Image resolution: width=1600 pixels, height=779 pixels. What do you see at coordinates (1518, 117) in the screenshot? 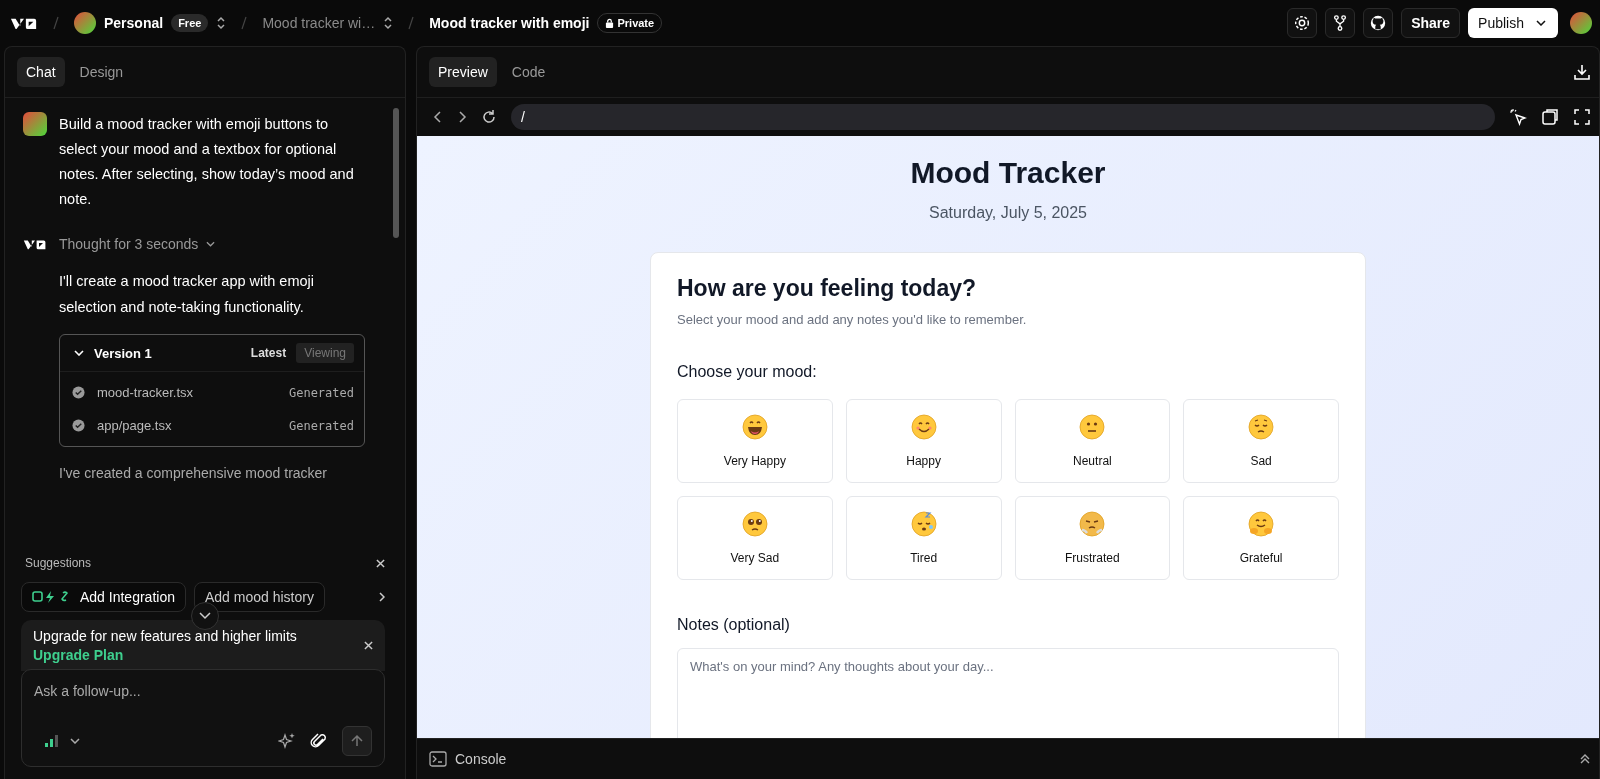
I see `pointer-select-icon` at bounding box center [1518, 117].